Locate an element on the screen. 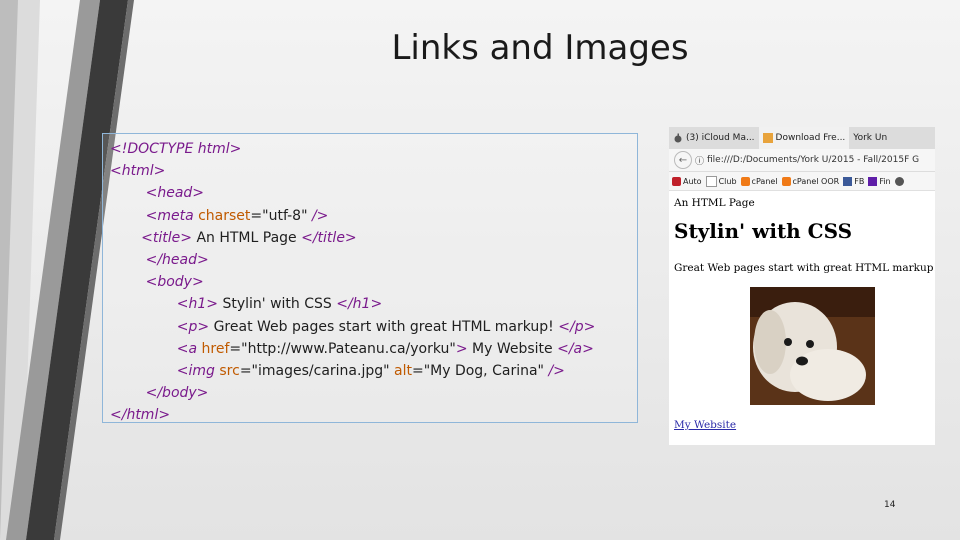 The width and height of the screenshot is (960, 540). code-token: </p> is located at coordinates (577, 326).